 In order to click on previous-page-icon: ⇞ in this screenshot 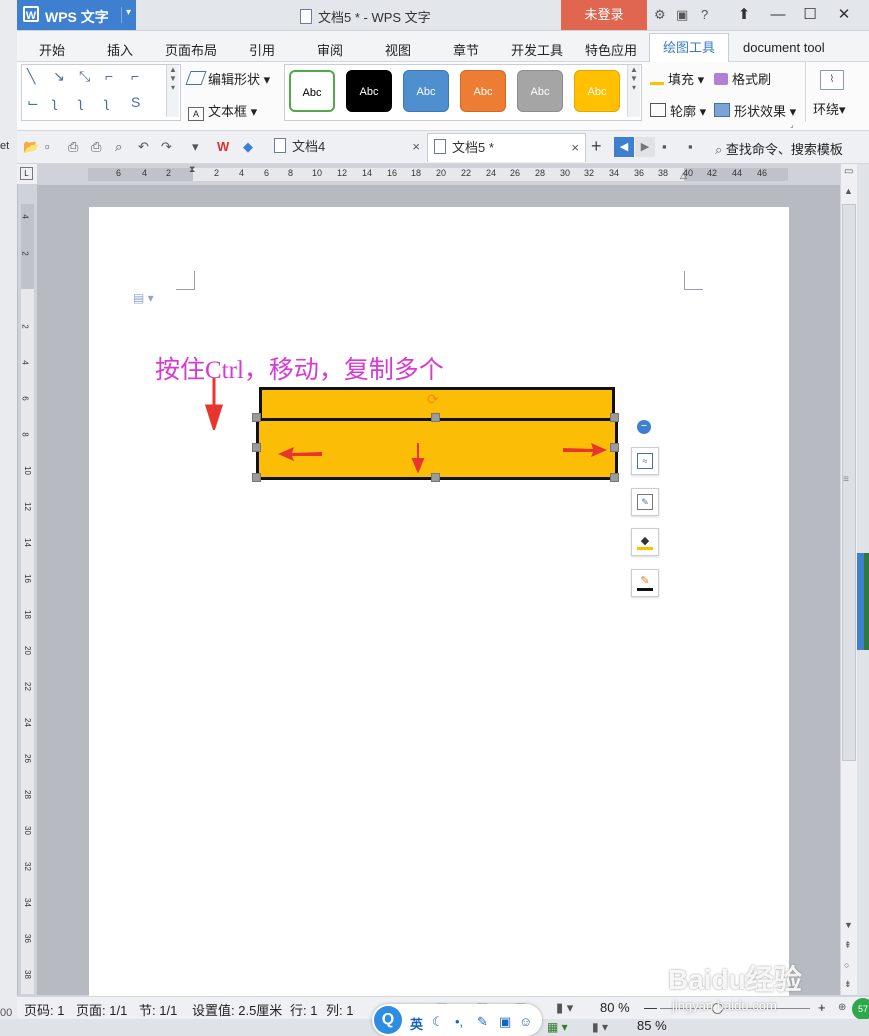, I will do `click(848, 945)`.